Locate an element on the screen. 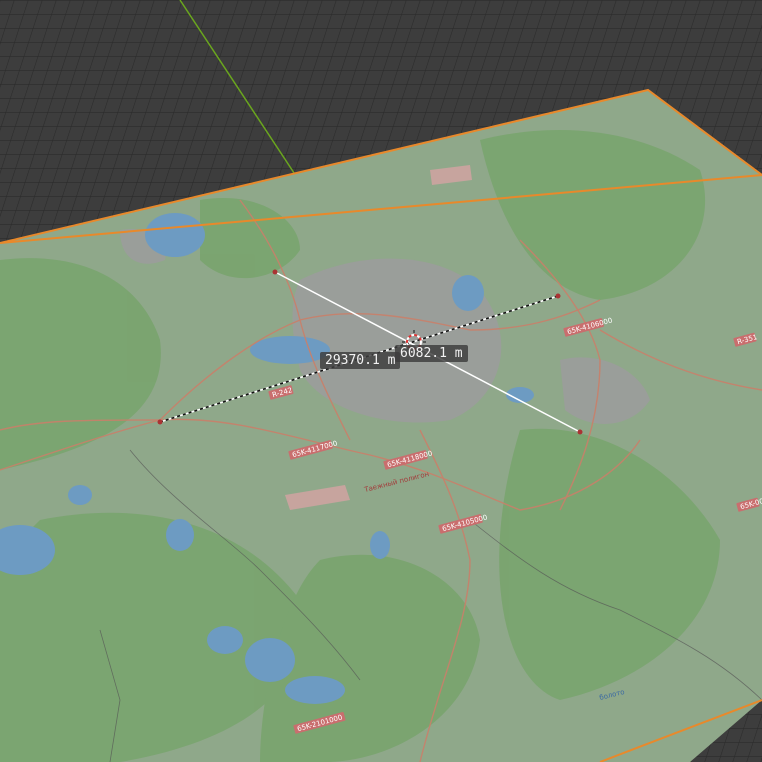 The image size is (762, 762). measurement-label-2: 6082.1 m is located at coordinates (431, 353).